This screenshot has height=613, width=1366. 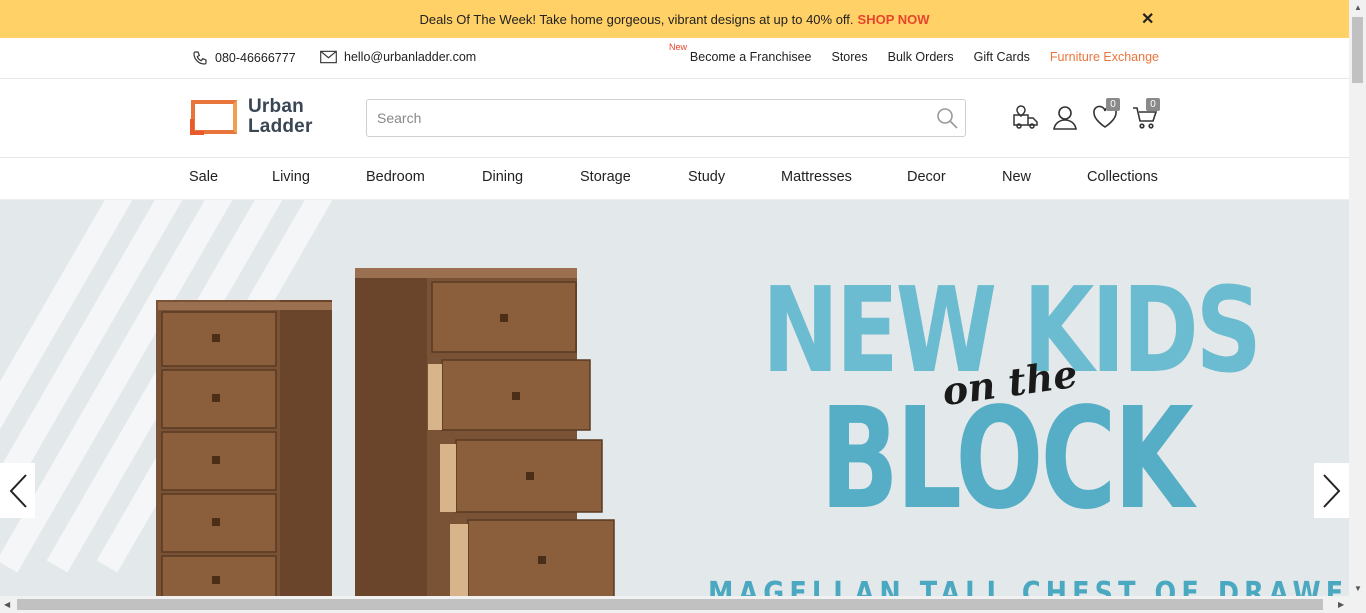 What do you see at coordinates (894, 19) in the screenshot?
I see `shop-now-link: SHOP NOW` at bounding box center [894, 19].